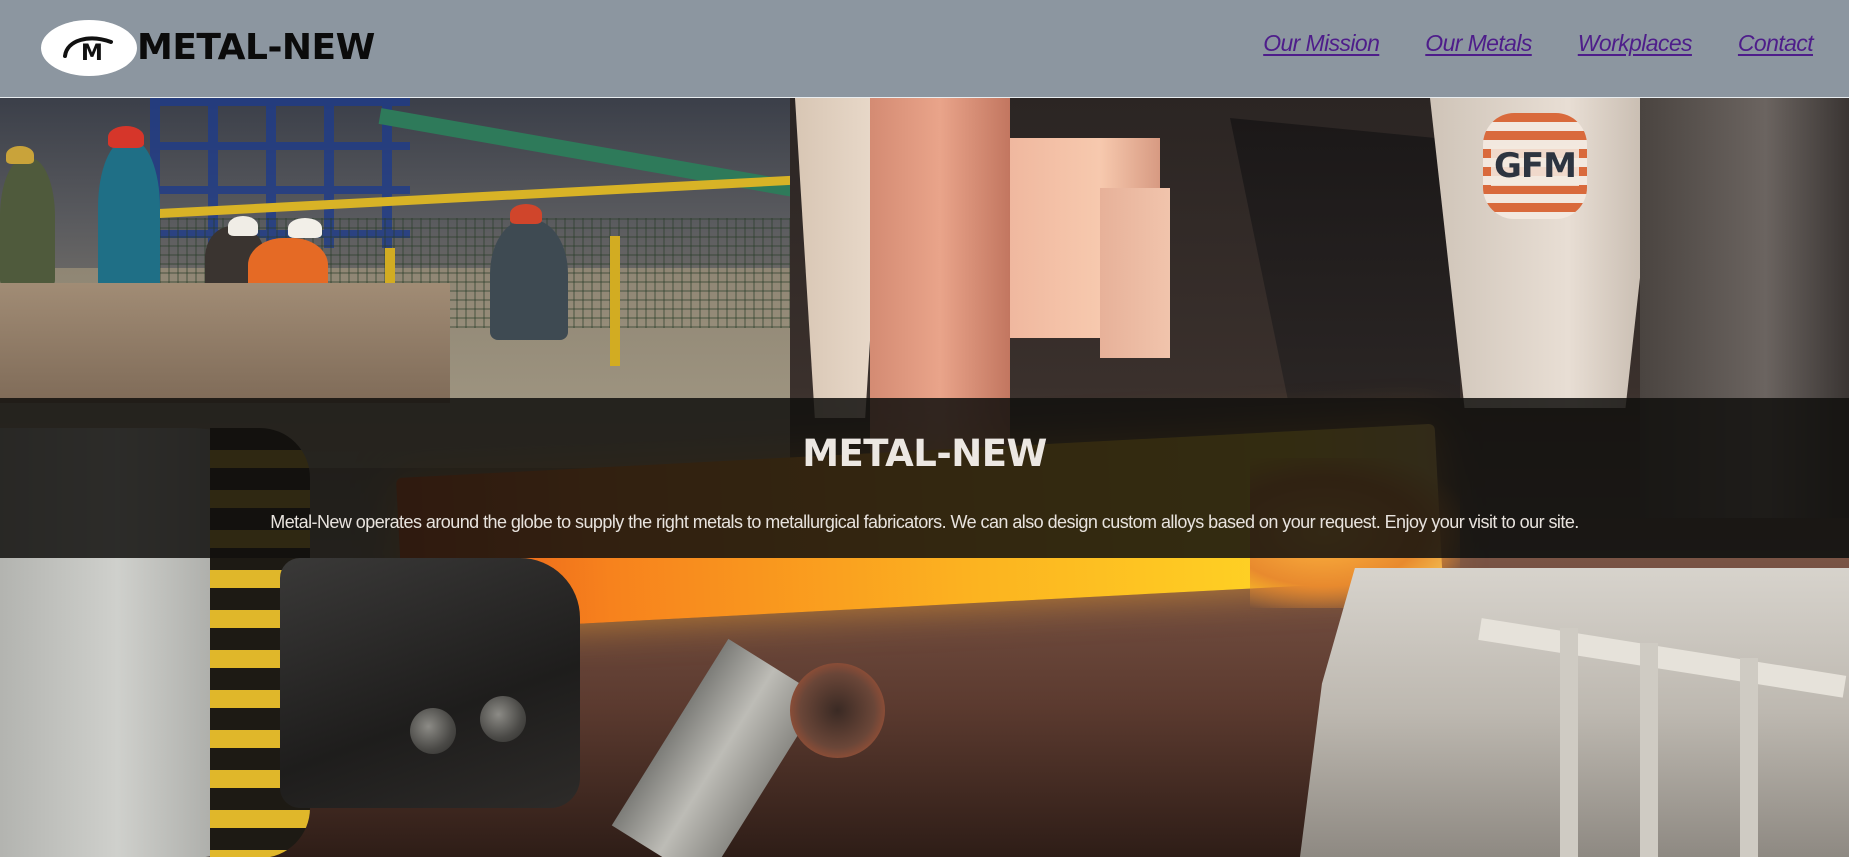 This screenshot has height=857, width=1849. I want to click on gfm-badge-text: GFM, so click(1535, 166).